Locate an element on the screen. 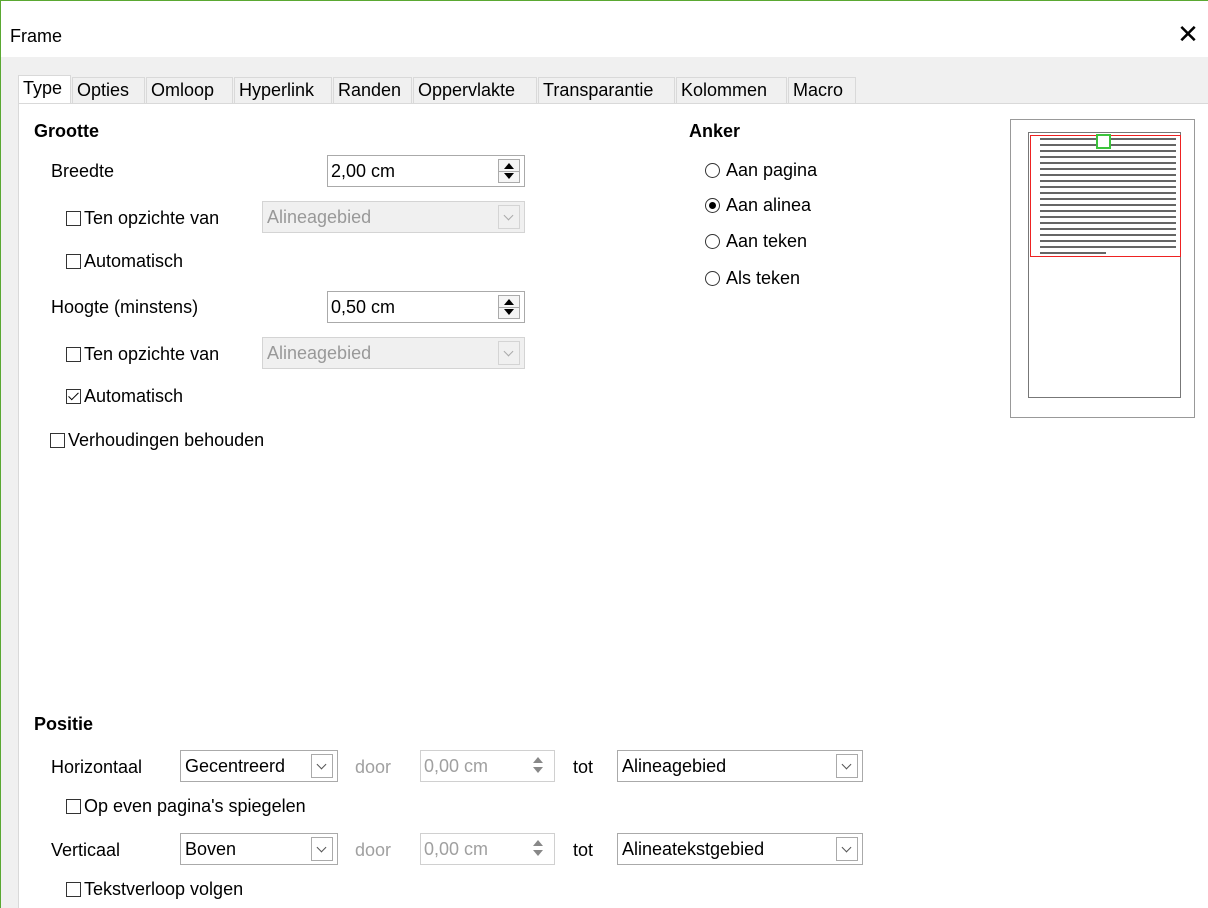  tab-opties: Opties is located at coordinates (108, 91).